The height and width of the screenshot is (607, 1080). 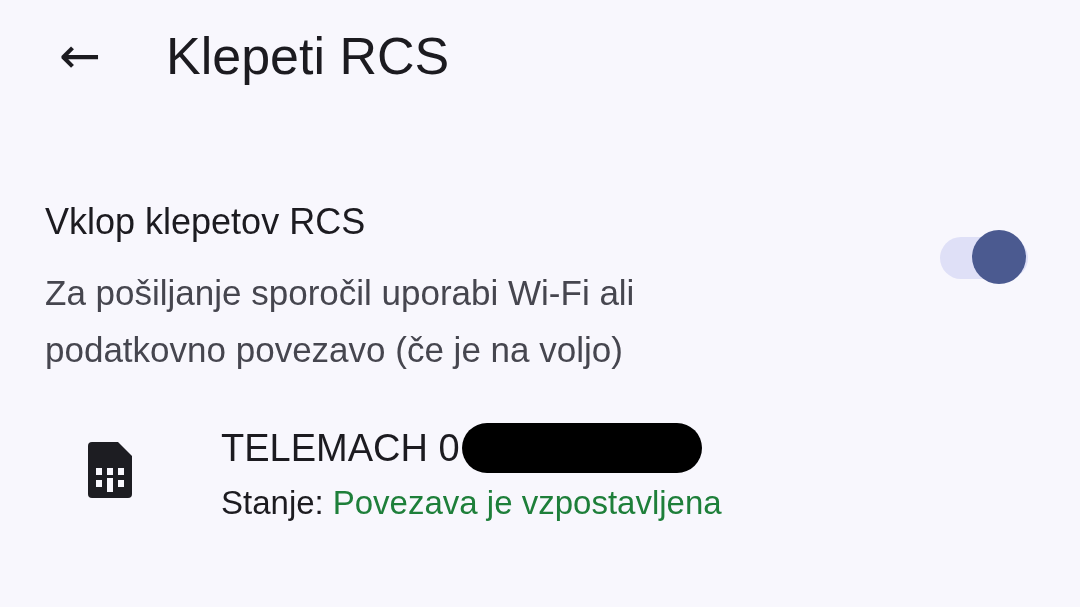 I want to click on toggle-switch, so click(x=984, y=258).